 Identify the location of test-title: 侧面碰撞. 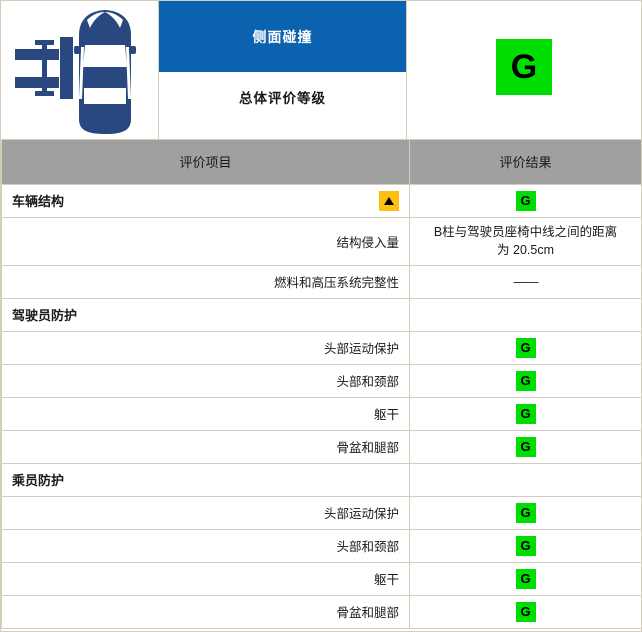
(282, 36).